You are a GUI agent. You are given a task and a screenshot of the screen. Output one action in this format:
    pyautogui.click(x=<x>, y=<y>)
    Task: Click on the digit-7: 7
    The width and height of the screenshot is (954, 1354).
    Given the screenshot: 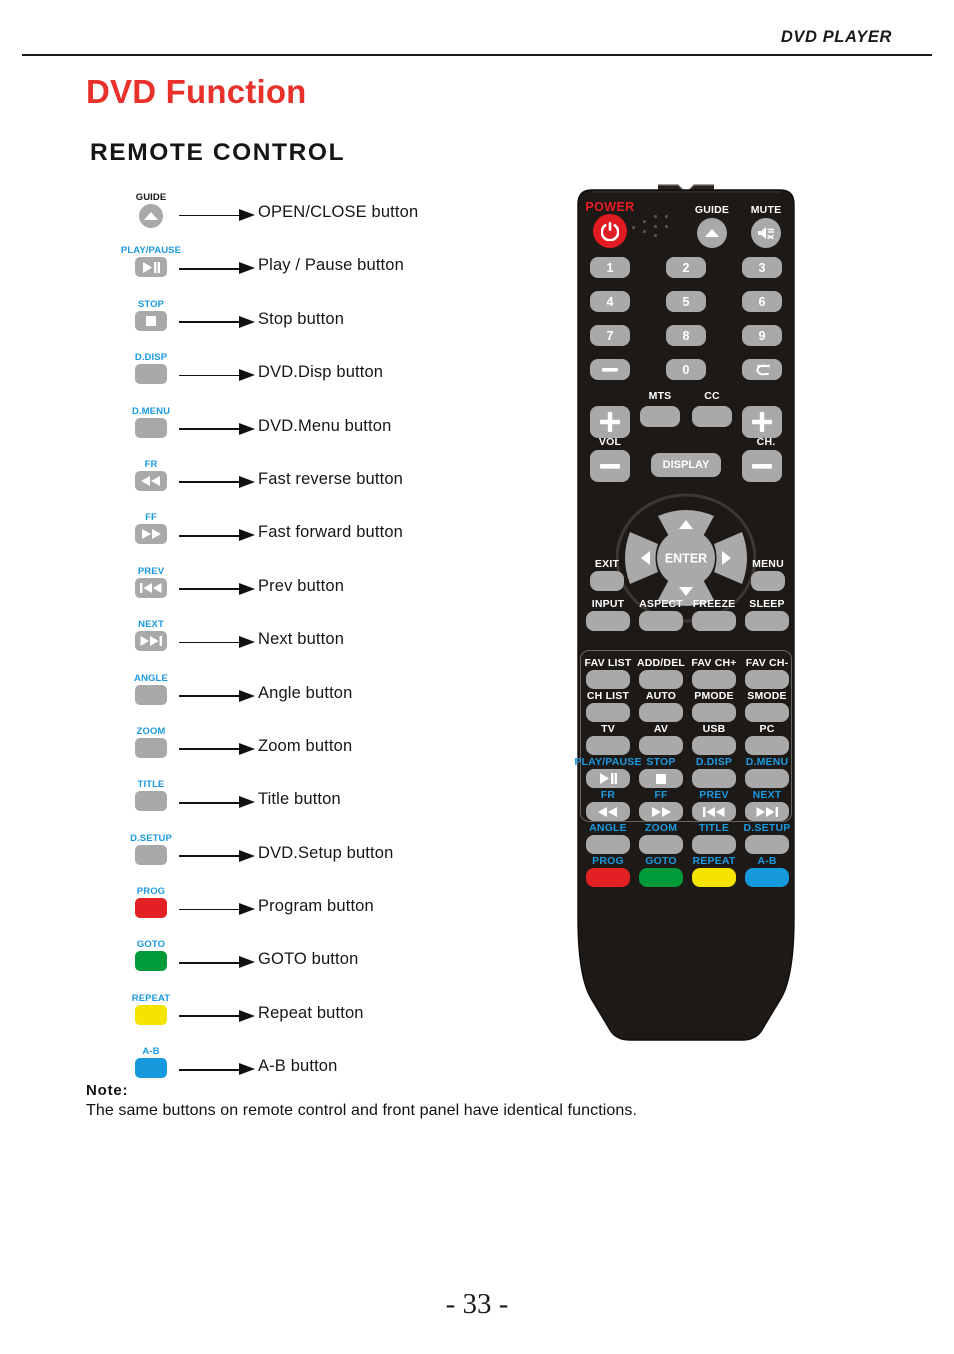 What is the action you would take?
    pyautogui.click(x=610, y=335)
    